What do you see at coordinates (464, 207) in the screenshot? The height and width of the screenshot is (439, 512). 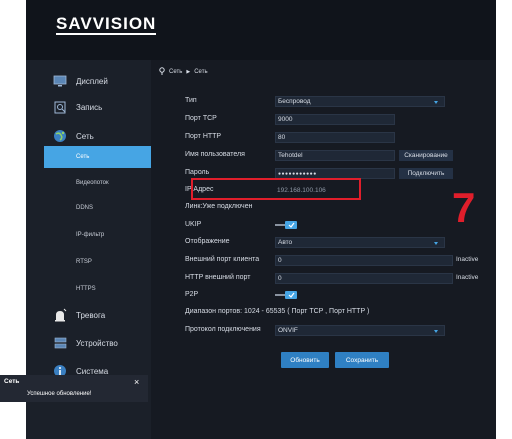 I see `annotation-number: 7` at bounding box center [464, 207].